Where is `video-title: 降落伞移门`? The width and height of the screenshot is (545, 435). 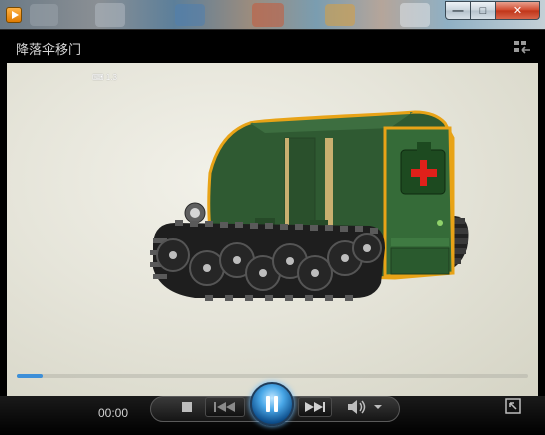 video-title: 降落伞移门 is located at coordinates (49, 49).